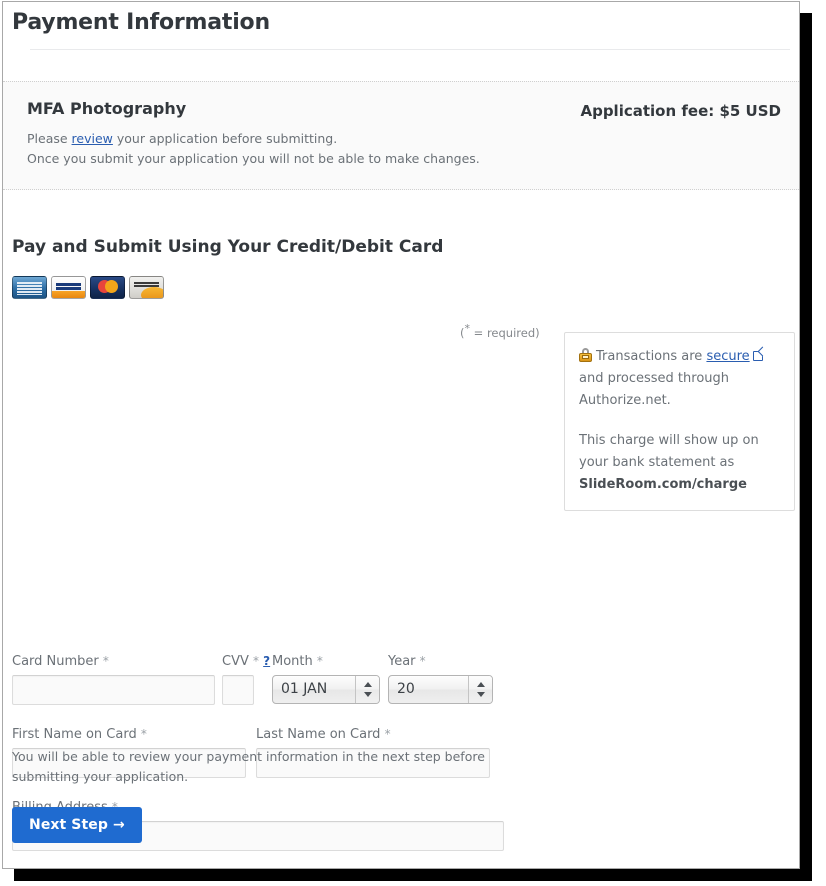  What do you see at coordinates (625, 400) in the screenshot?
I see `secure-text-line3: Authorize.net.` at bounding box center [625, 400].